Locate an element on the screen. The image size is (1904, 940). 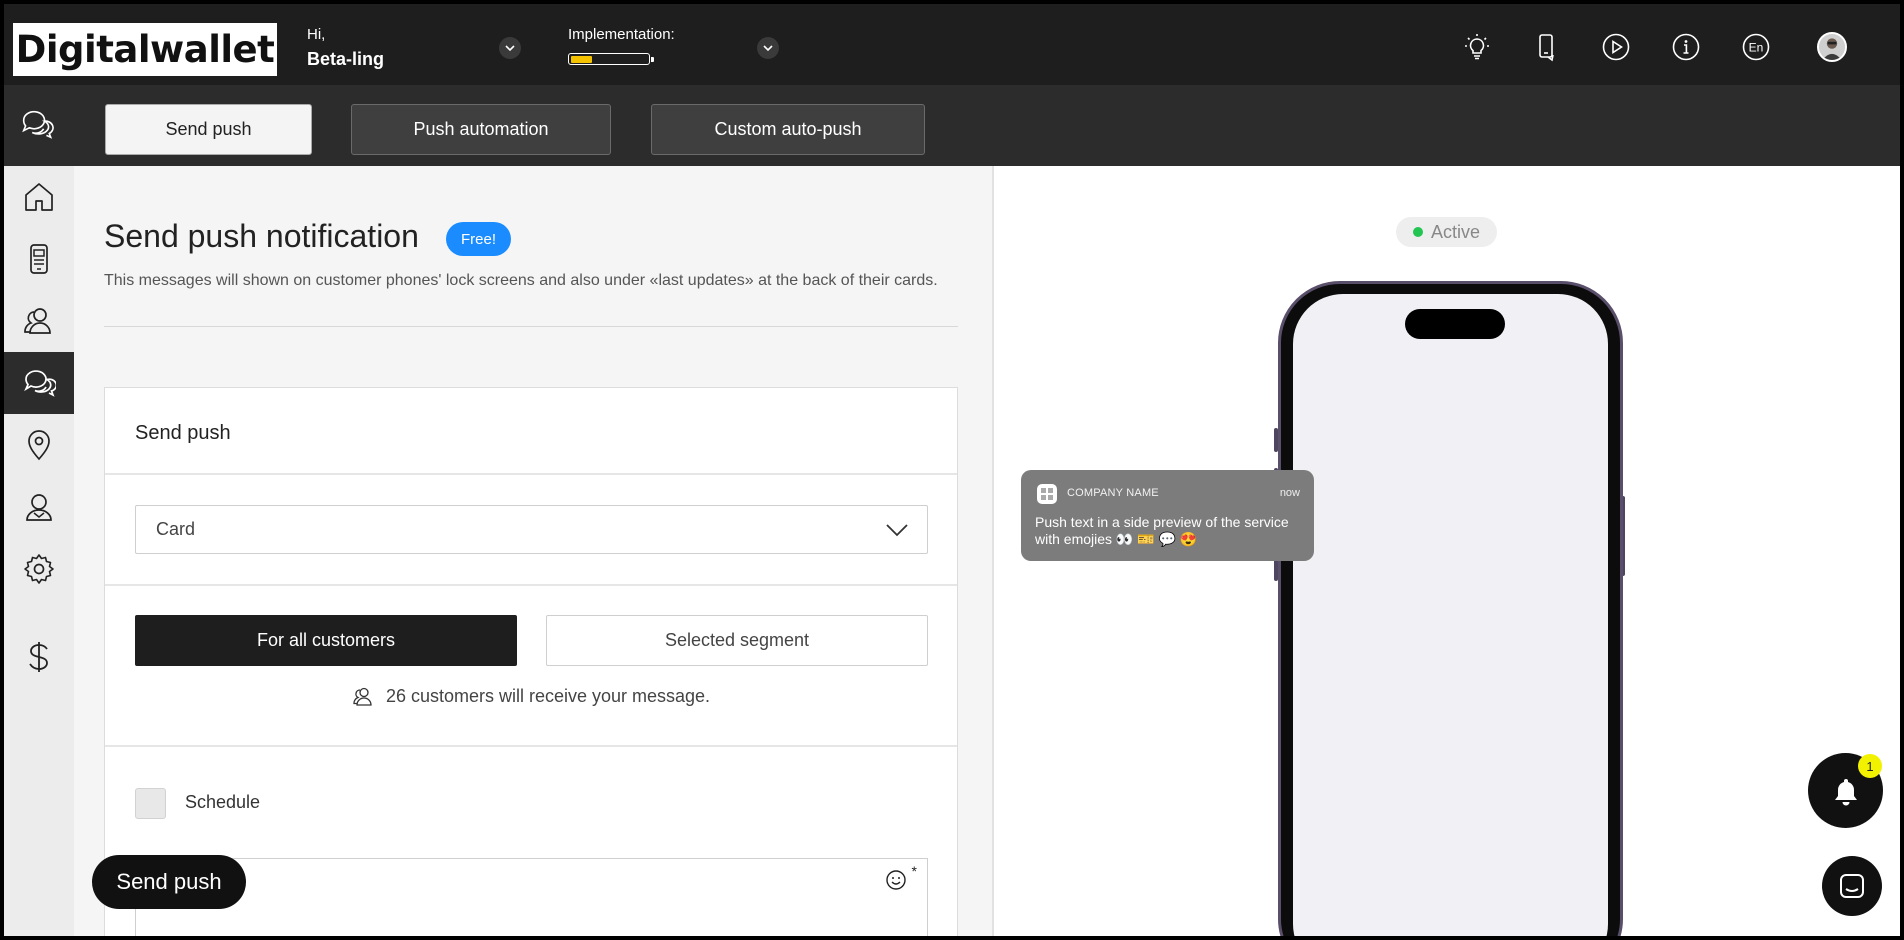
notification-count-badge: 1 is located at coordinates (1870, 766).